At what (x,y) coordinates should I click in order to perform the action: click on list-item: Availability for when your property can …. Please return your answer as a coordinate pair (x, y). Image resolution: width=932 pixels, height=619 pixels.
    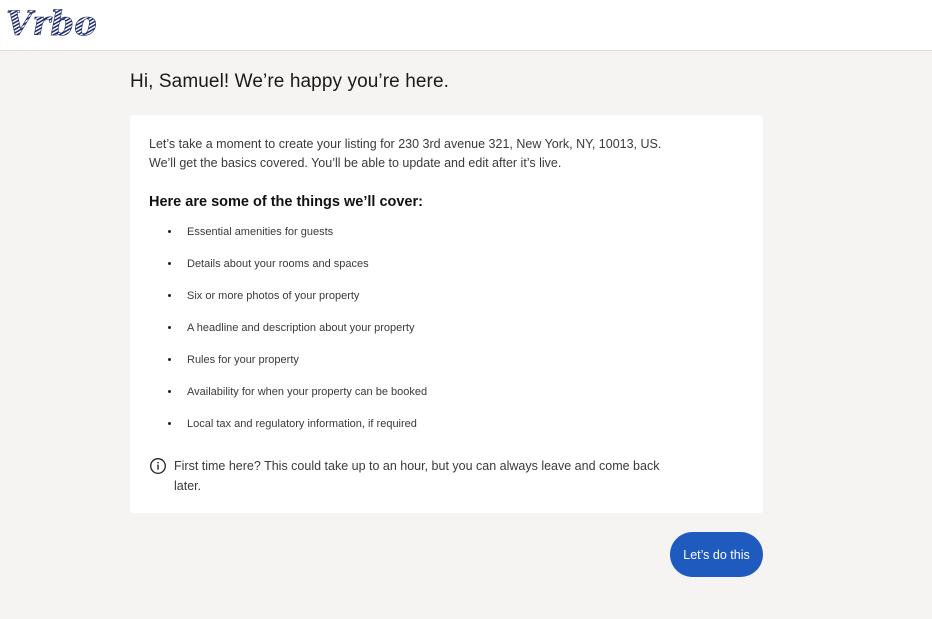
    Looking at the image, I should click on (297, 400).